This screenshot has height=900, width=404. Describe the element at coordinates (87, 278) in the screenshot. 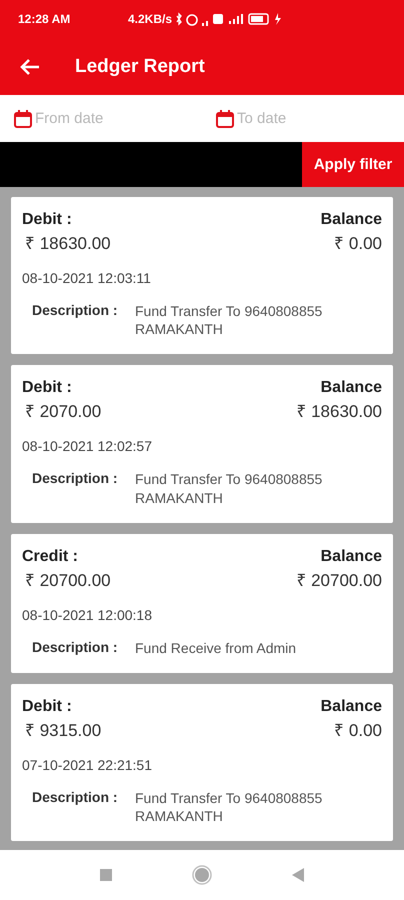

I see `entry-datetime: 08-10-2021 12:03:11` at that location.